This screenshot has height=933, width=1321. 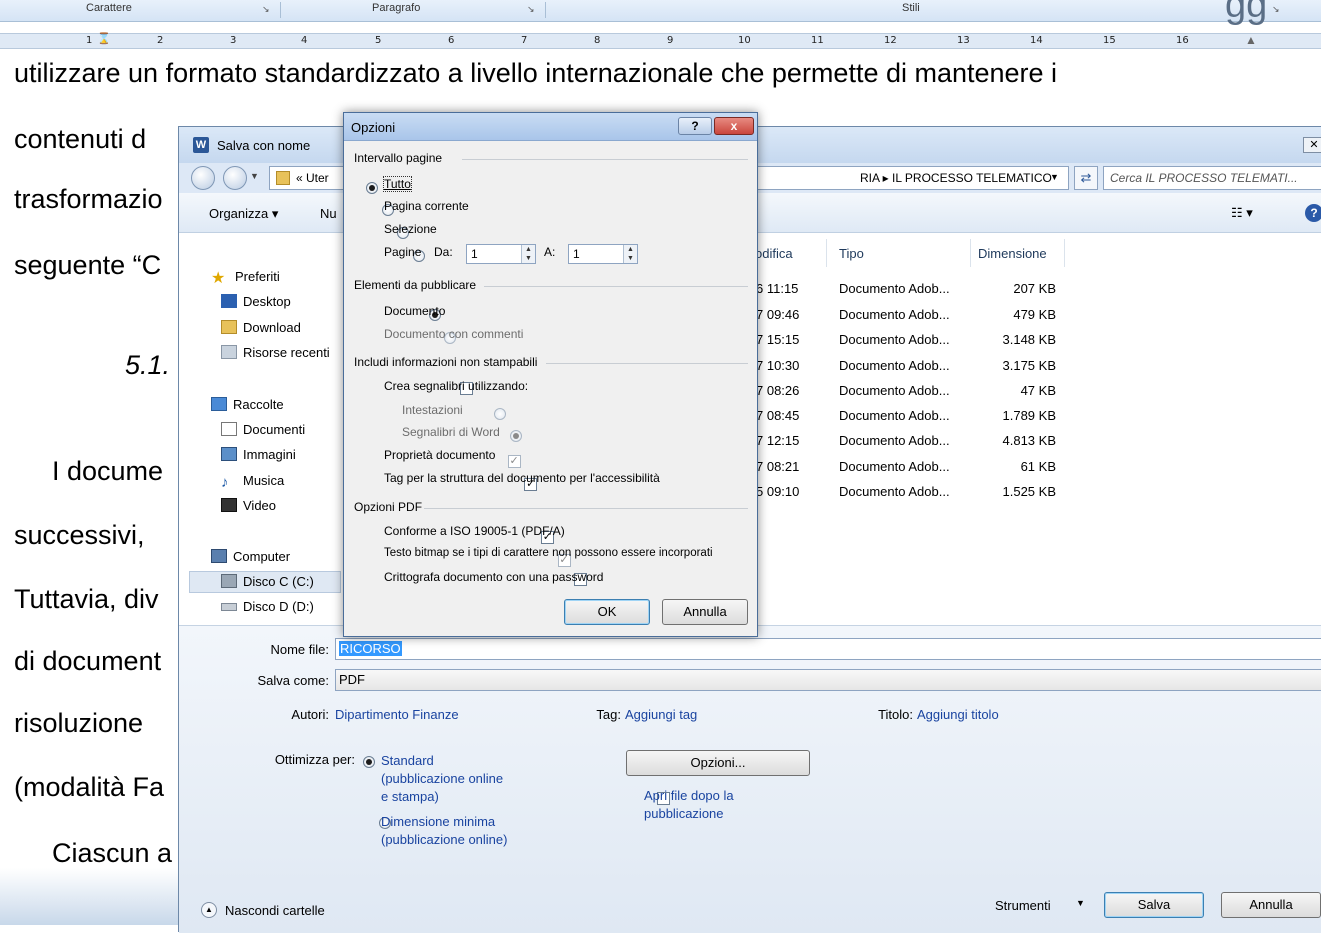 What do you see at coordinates (451, 40) in the screenshot?
I see `ruler-number: 6` at bounding box center [451, 40].